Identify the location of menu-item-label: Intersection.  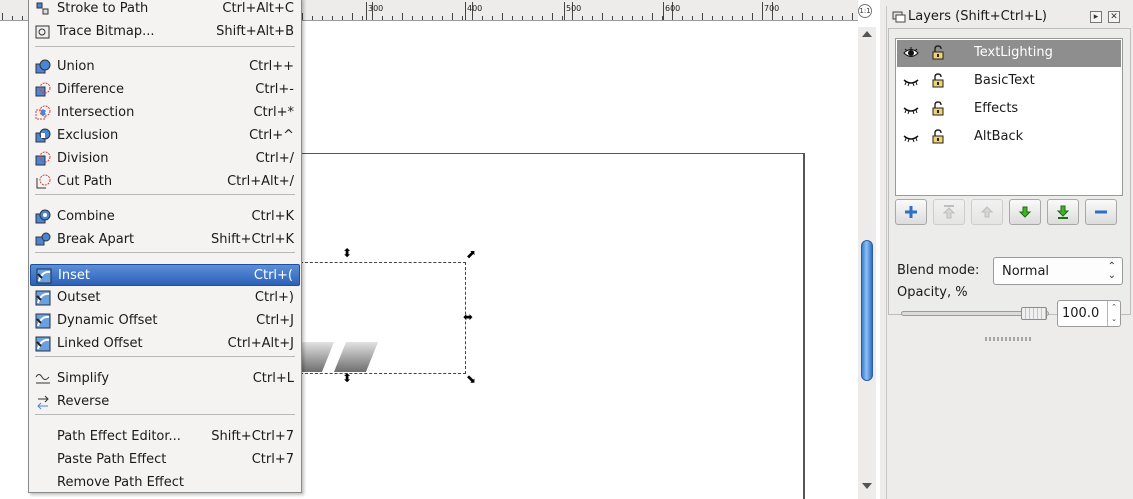
(96, 112).